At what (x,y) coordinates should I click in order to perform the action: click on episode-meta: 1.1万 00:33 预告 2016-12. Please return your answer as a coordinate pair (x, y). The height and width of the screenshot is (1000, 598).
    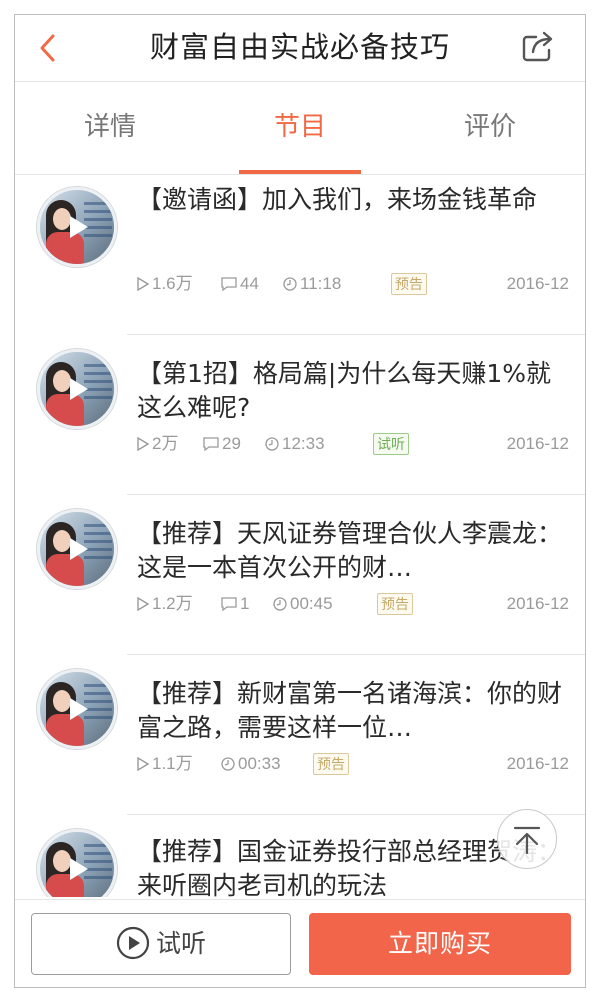
    Looking at the image, I should click on (353, 764).